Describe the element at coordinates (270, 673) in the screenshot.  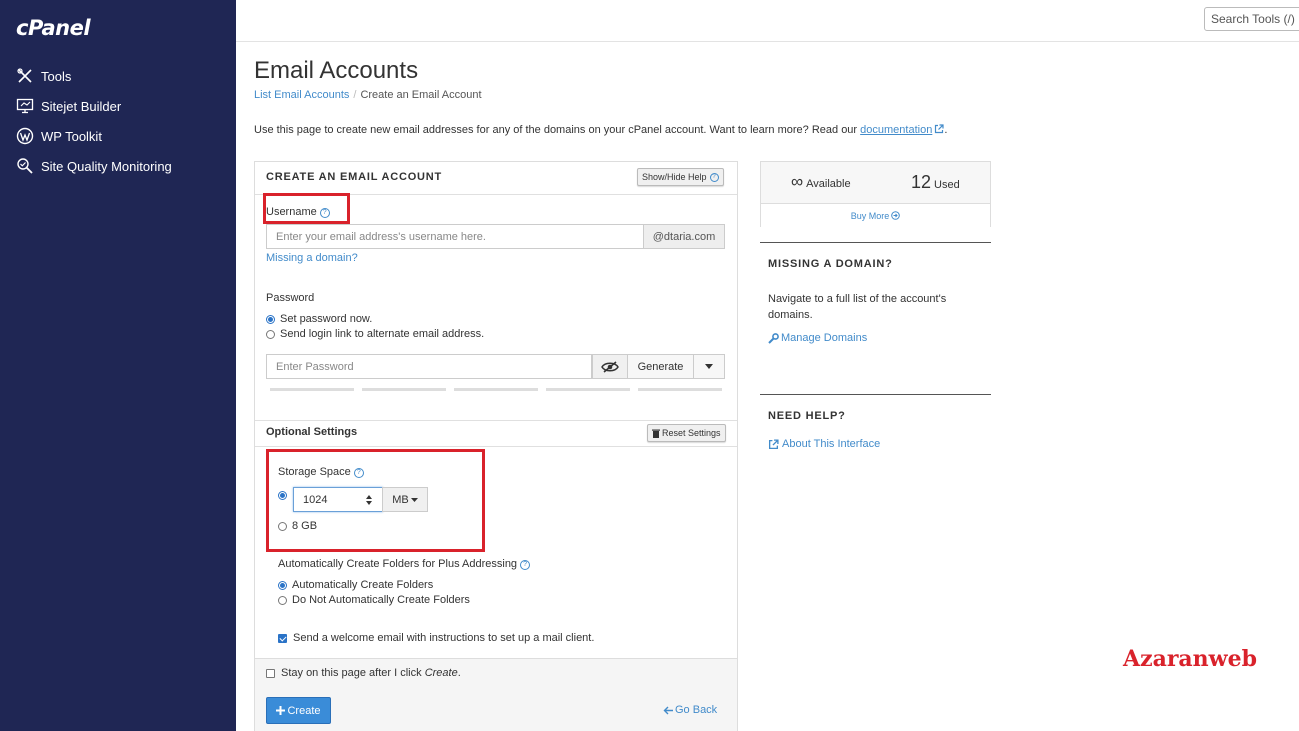
I see `stay-on-page-checkbox` at that location.